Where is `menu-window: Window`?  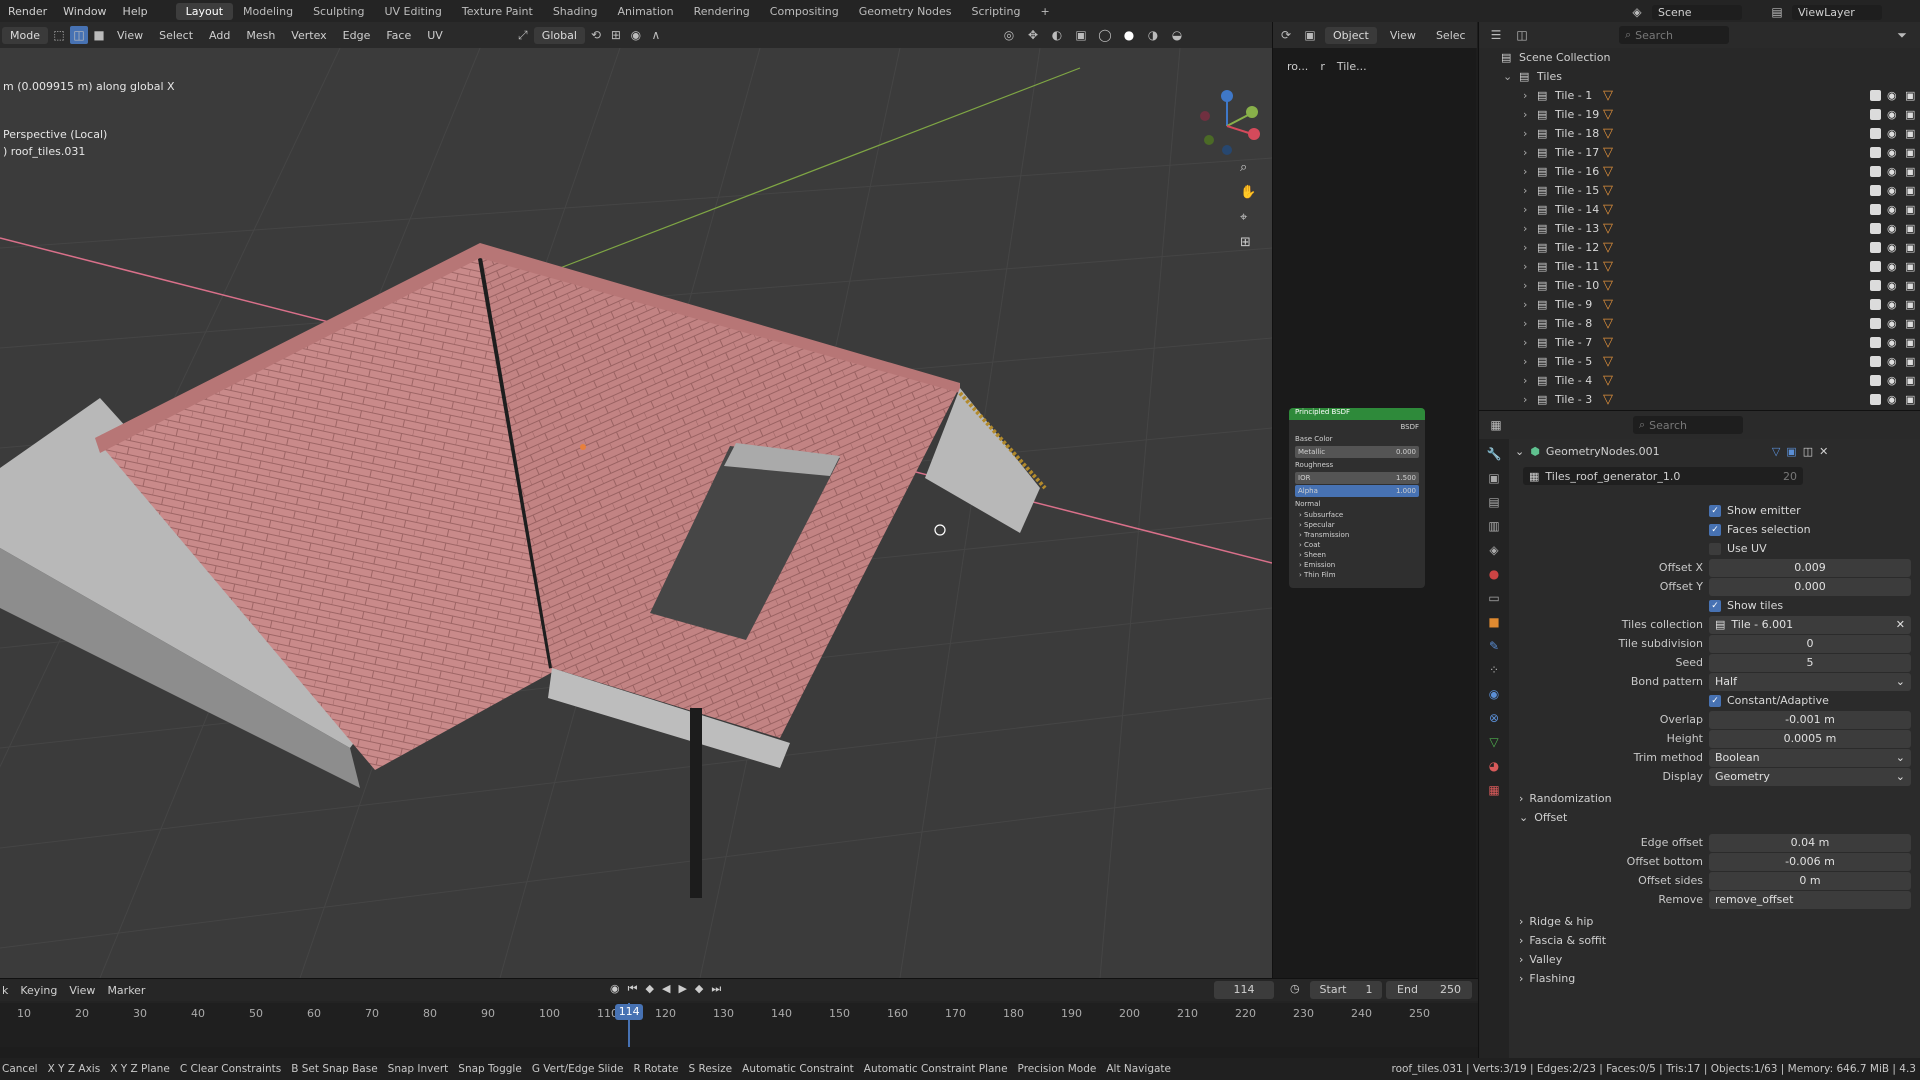
menu-window: Window is located at coordinates (84, 11).